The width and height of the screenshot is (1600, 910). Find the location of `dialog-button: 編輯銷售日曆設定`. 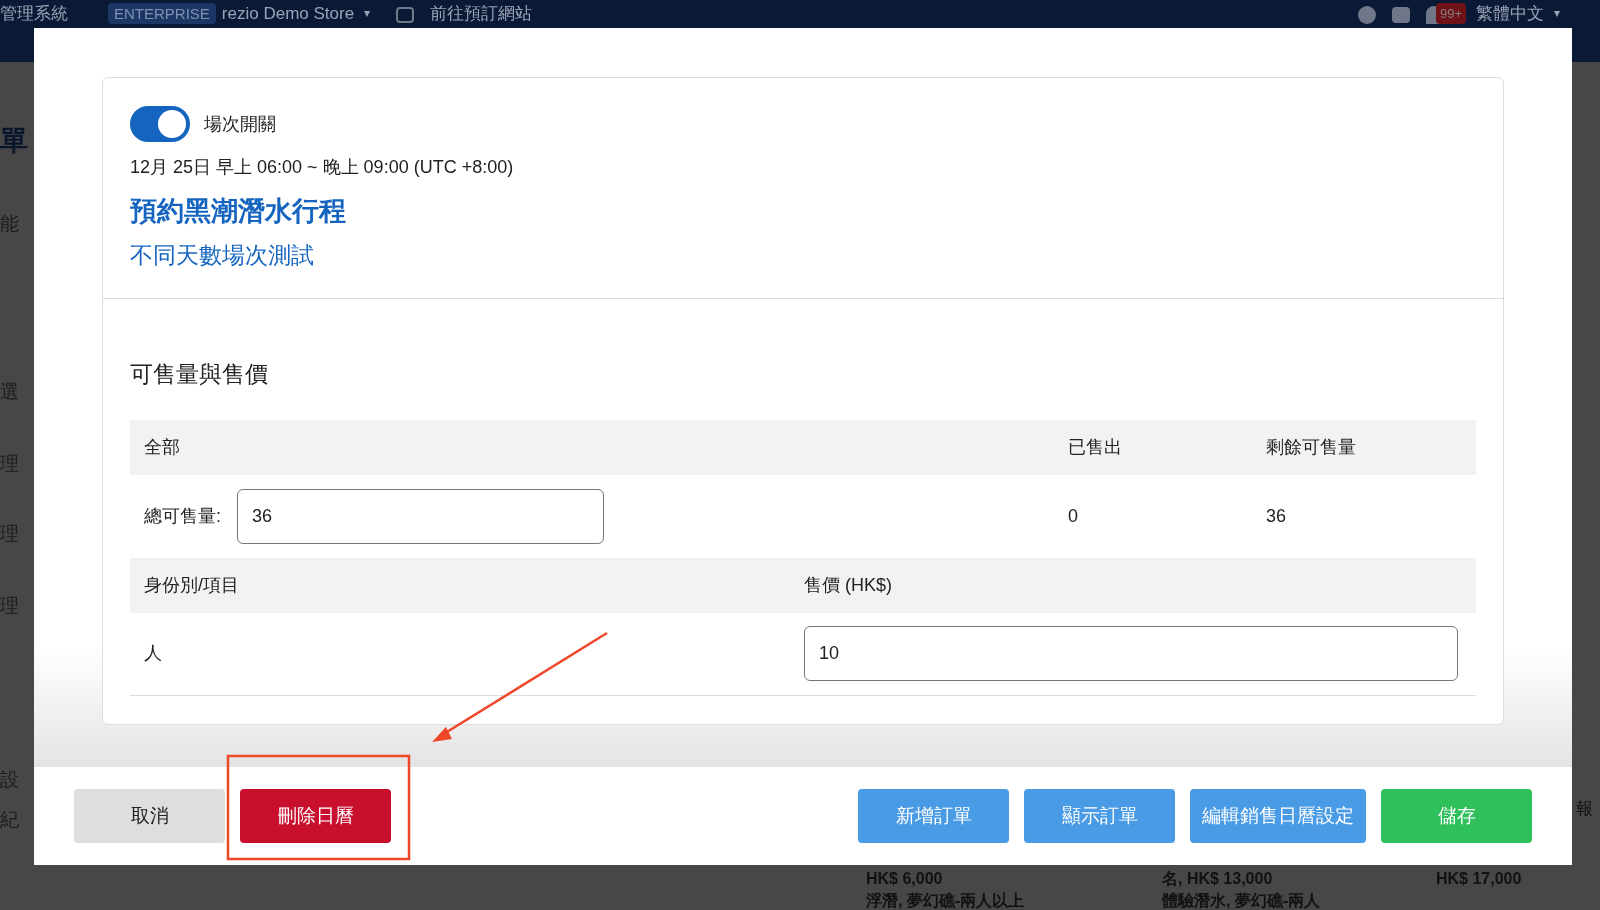

dialog-button: 編輯銷售日曆設定 is located at coordinates (1278, 816).